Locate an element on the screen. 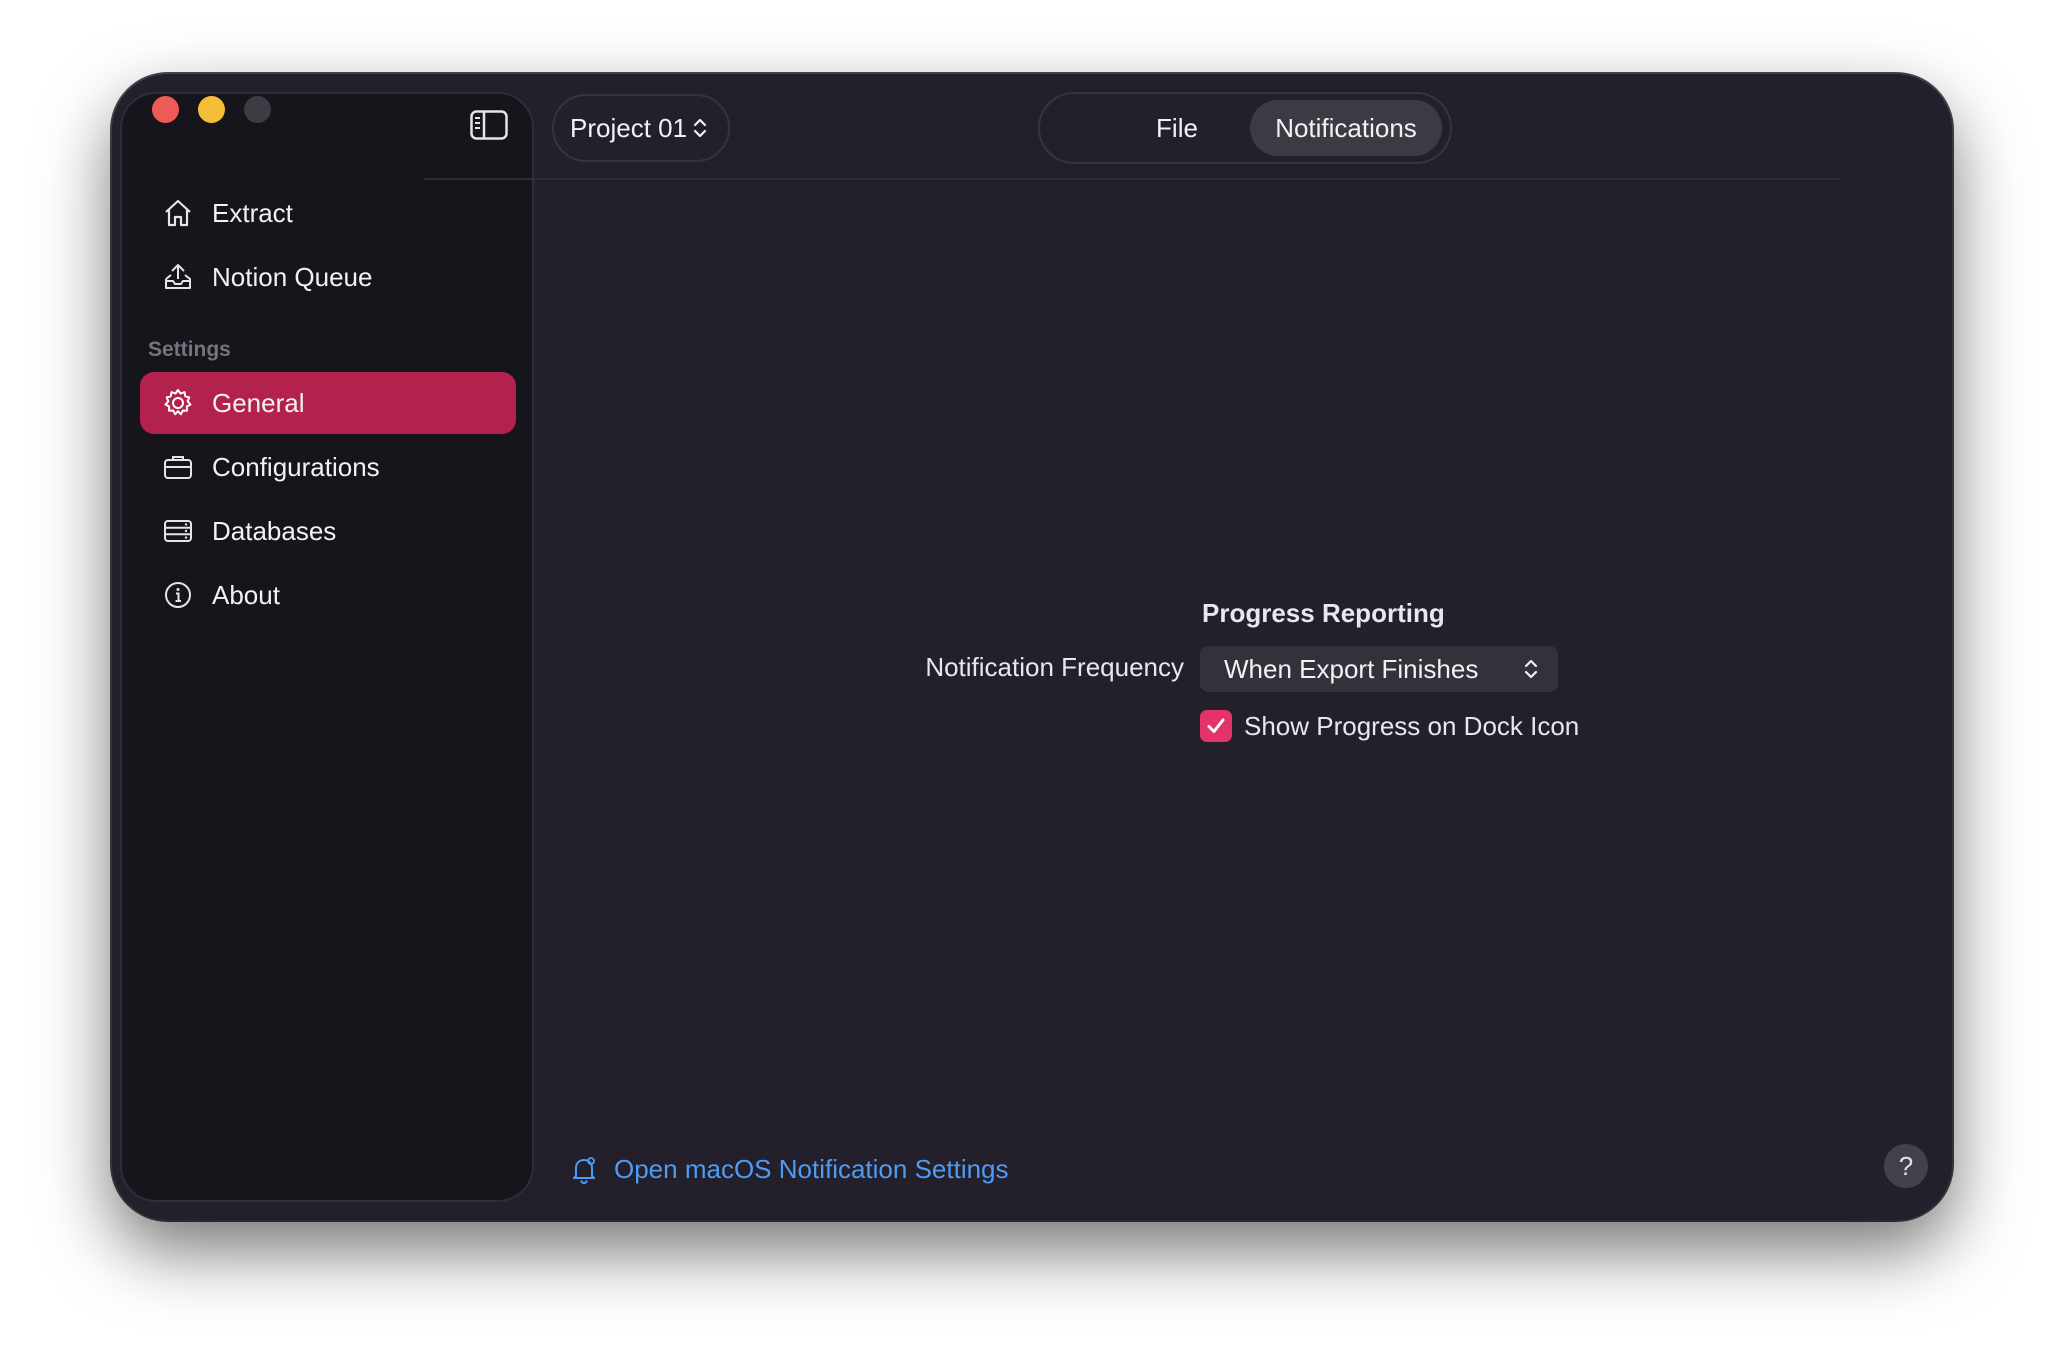 This screenshot has width=2064, height=1368. project-picker: Project 01 is located at coordinates (641, 128).